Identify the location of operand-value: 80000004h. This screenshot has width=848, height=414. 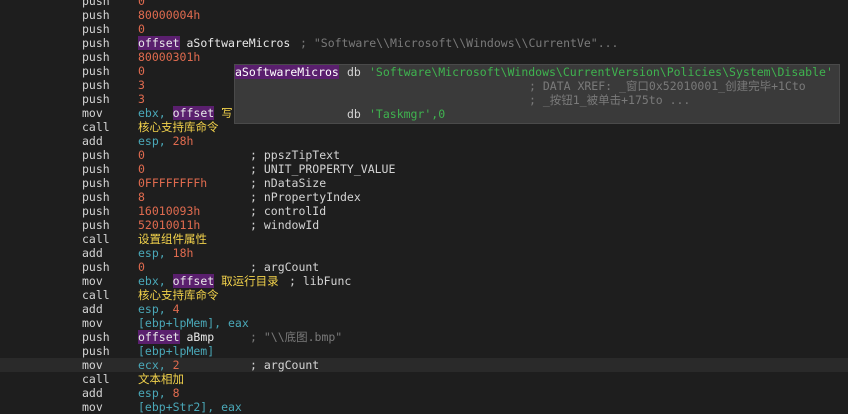
(169, 15).